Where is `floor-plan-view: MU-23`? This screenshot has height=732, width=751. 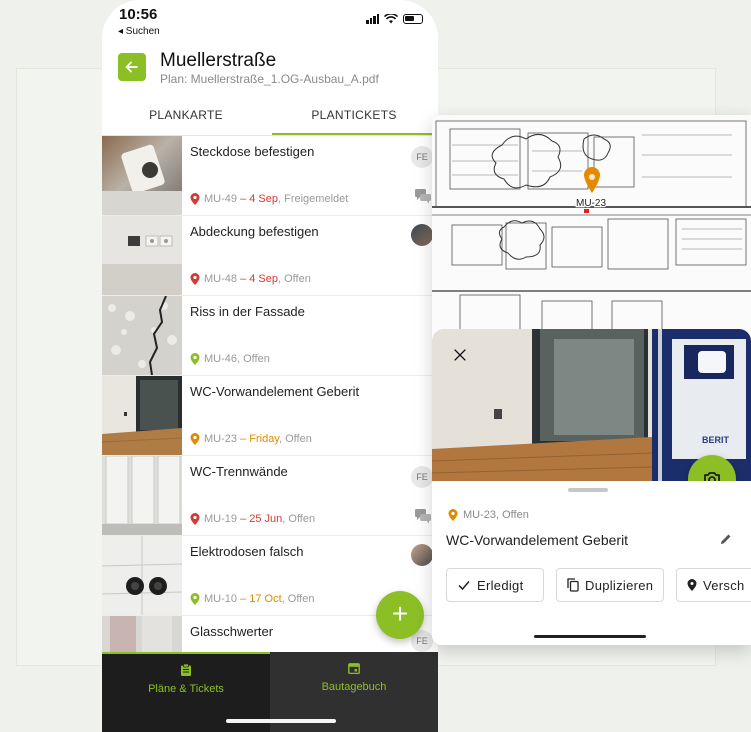 floor-plan-view: MU-23 is located at coordinates (591, 226).